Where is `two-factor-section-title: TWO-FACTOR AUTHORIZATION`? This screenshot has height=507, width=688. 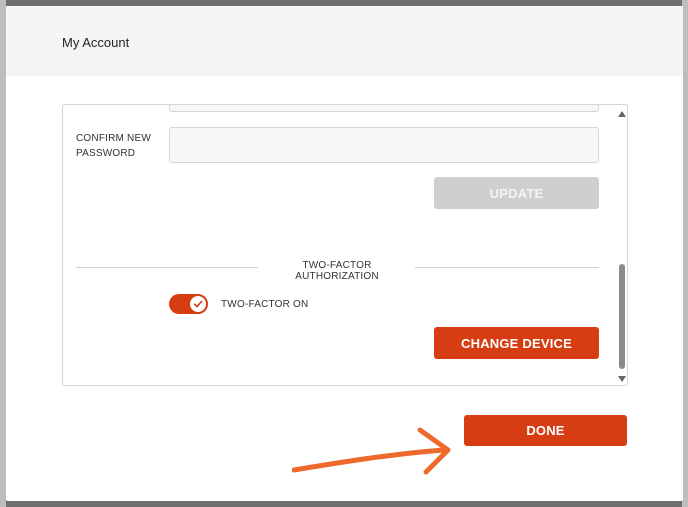
two-factor-section-title: TWO-FACTOR AUTHORIZATION is located at coordinates (337, 271).